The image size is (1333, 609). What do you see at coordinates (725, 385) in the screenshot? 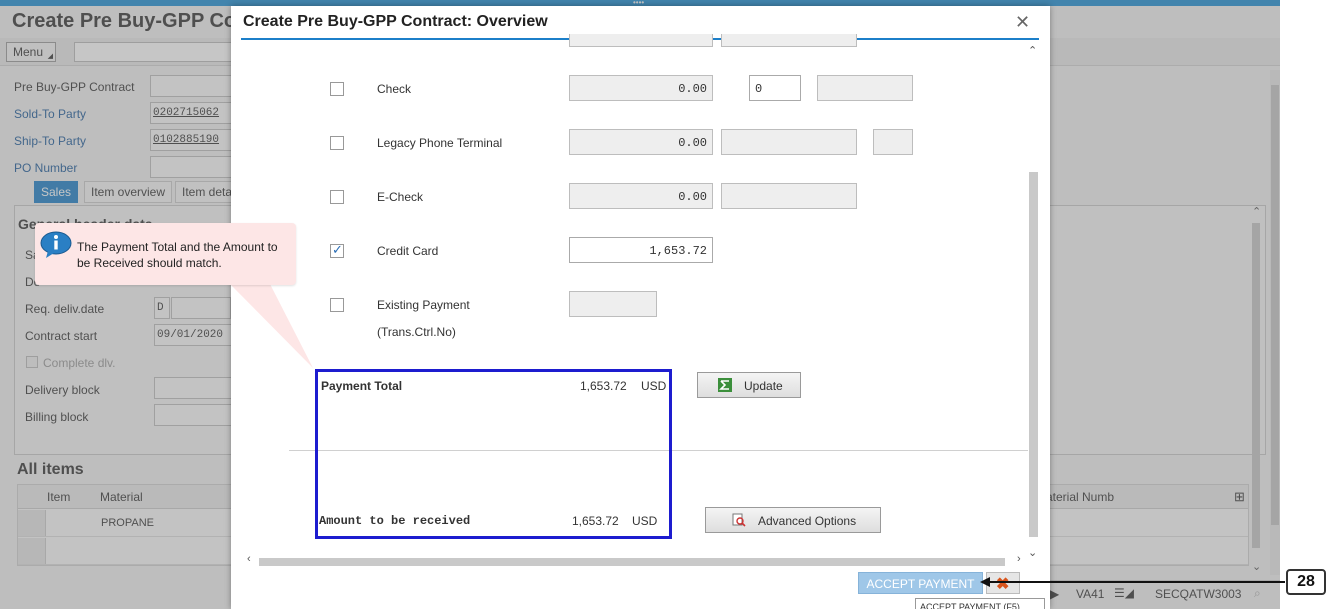
I see `sigma-icon` at bounding box center [725, 385].